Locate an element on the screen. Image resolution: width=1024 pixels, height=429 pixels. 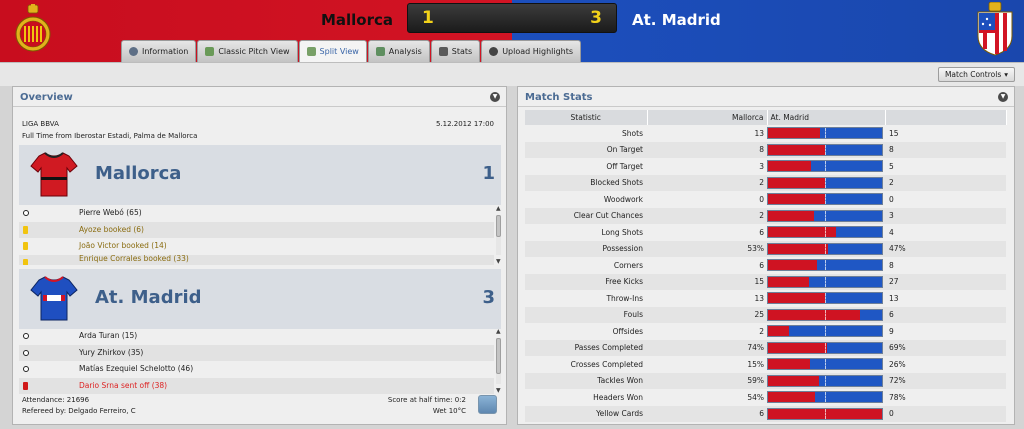
tab-classic-pitch-view: Classic Pitch View is located at coordinates (247, 51).